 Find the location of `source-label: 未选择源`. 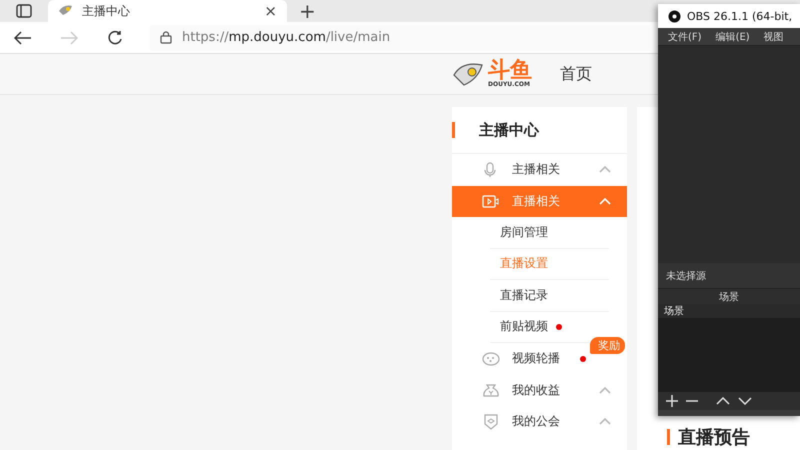

source-label: 未选择源 is located at coordinates (686, 276).